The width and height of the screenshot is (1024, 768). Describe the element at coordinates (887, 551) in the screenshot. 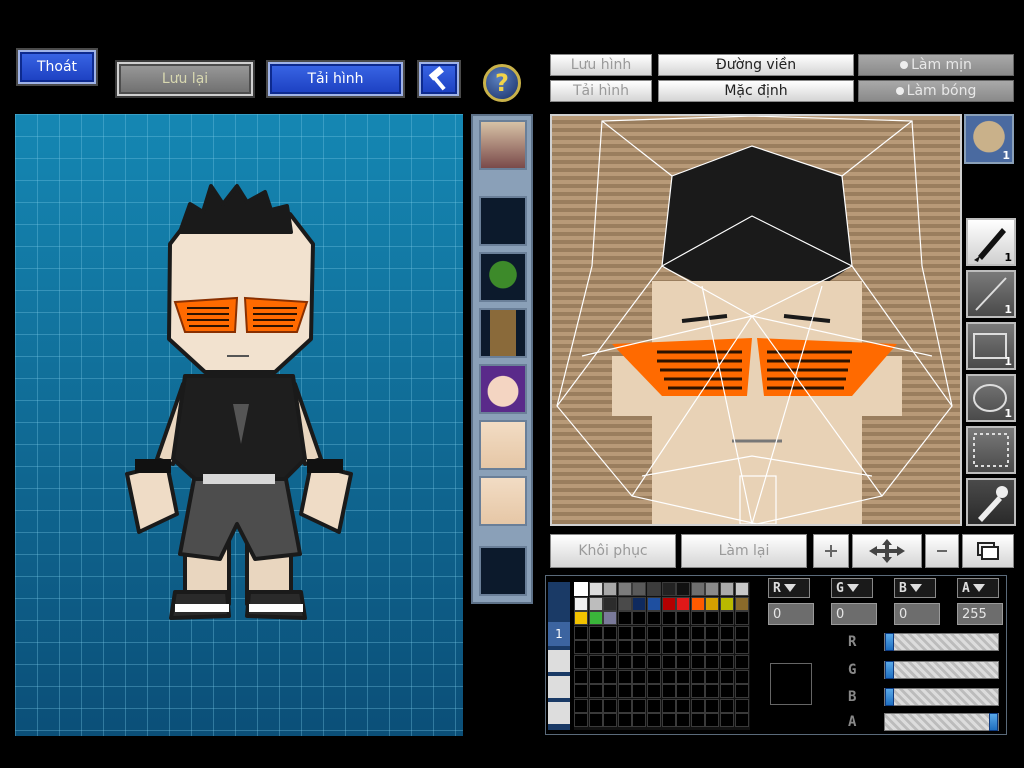

I see `move-button` at that location.